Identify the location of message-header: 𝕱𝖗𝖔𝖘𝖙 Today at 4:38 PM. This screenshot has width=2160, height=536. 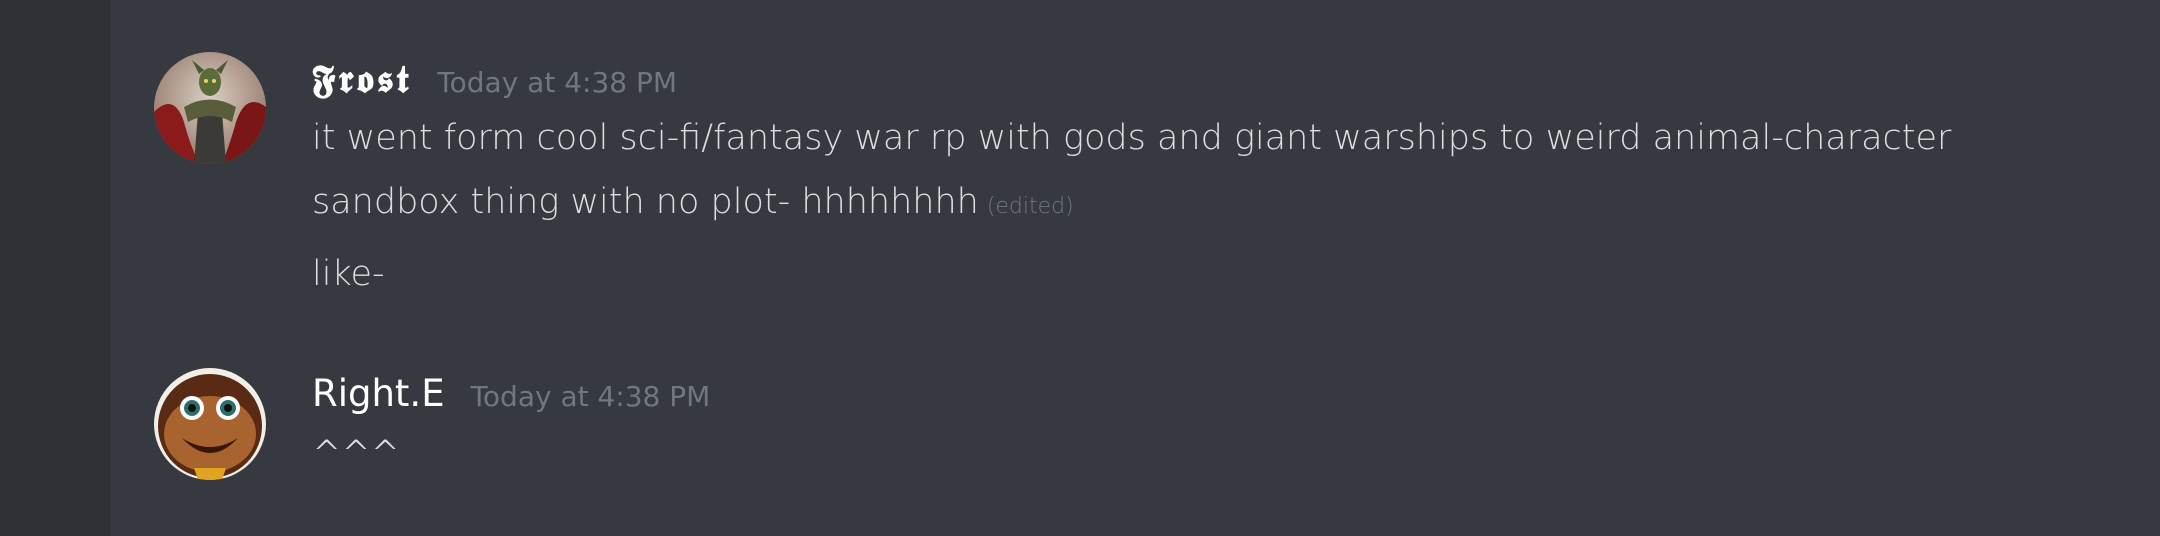
(494, 79).